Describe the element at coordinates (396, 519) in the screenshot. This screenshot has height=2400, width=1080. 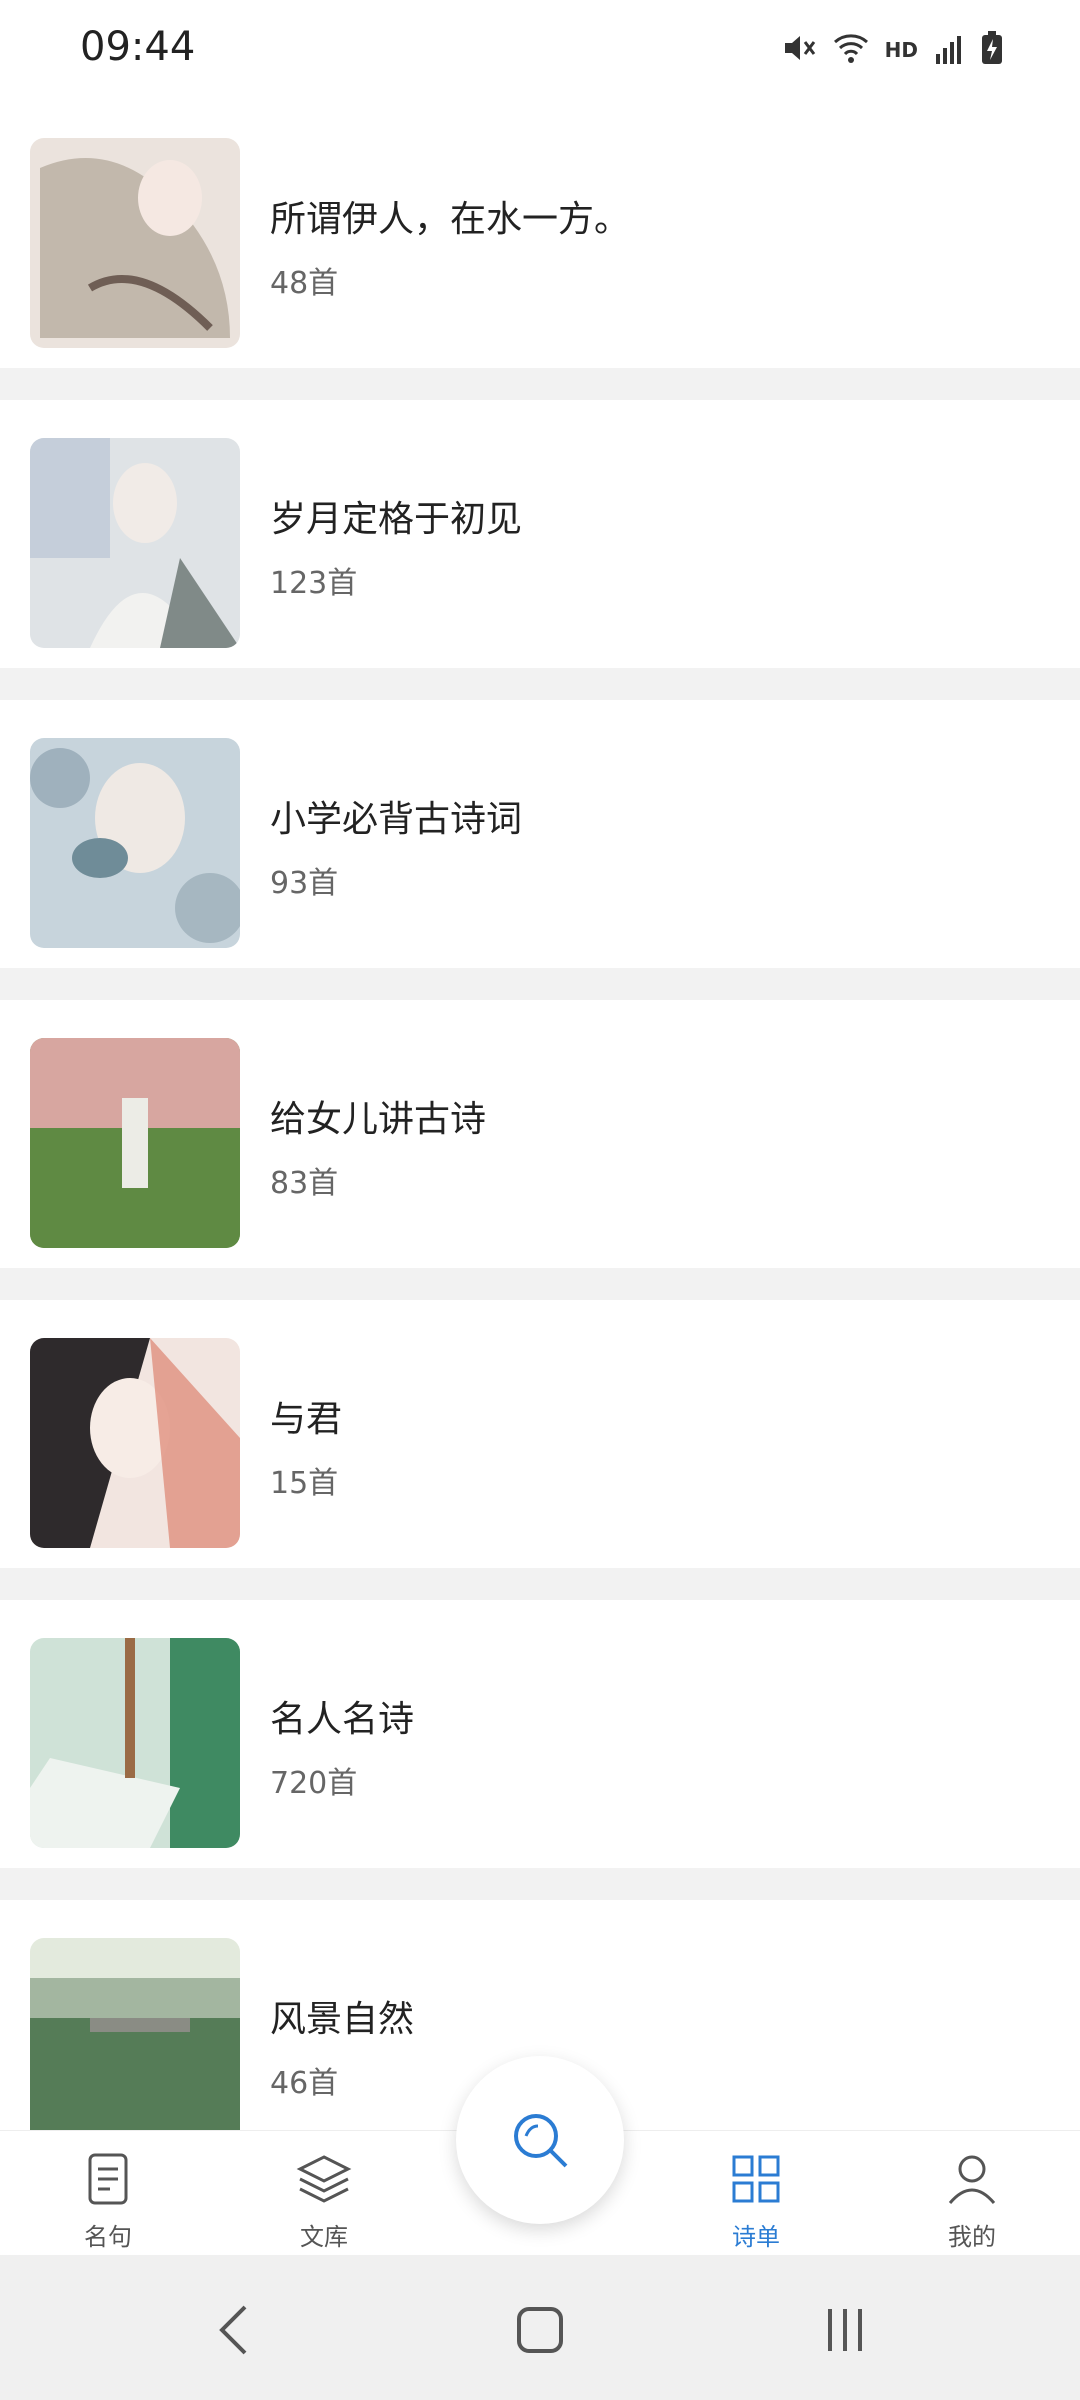
I see `playlist-title: 岁月定格于初见` at that location.